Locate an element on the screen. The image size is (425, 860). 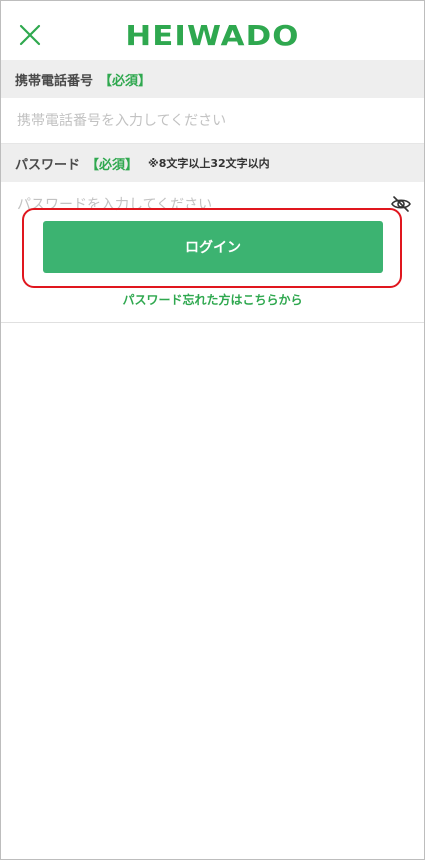
password-length-note: ※8文字以上32文字以内 is located at coordinates (209, 163).